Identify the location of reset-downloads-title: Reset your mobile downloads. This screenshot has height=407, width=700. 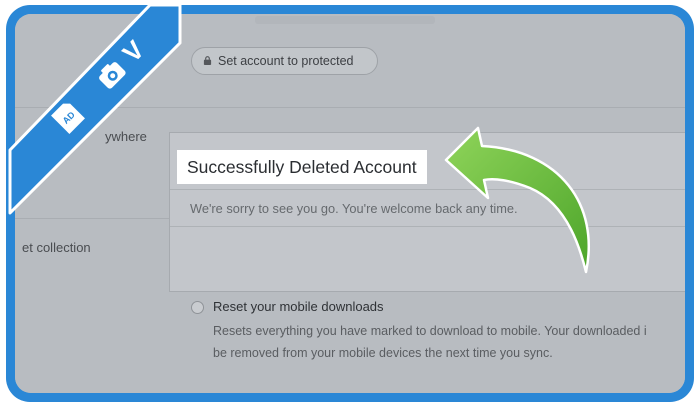
(298, 306).